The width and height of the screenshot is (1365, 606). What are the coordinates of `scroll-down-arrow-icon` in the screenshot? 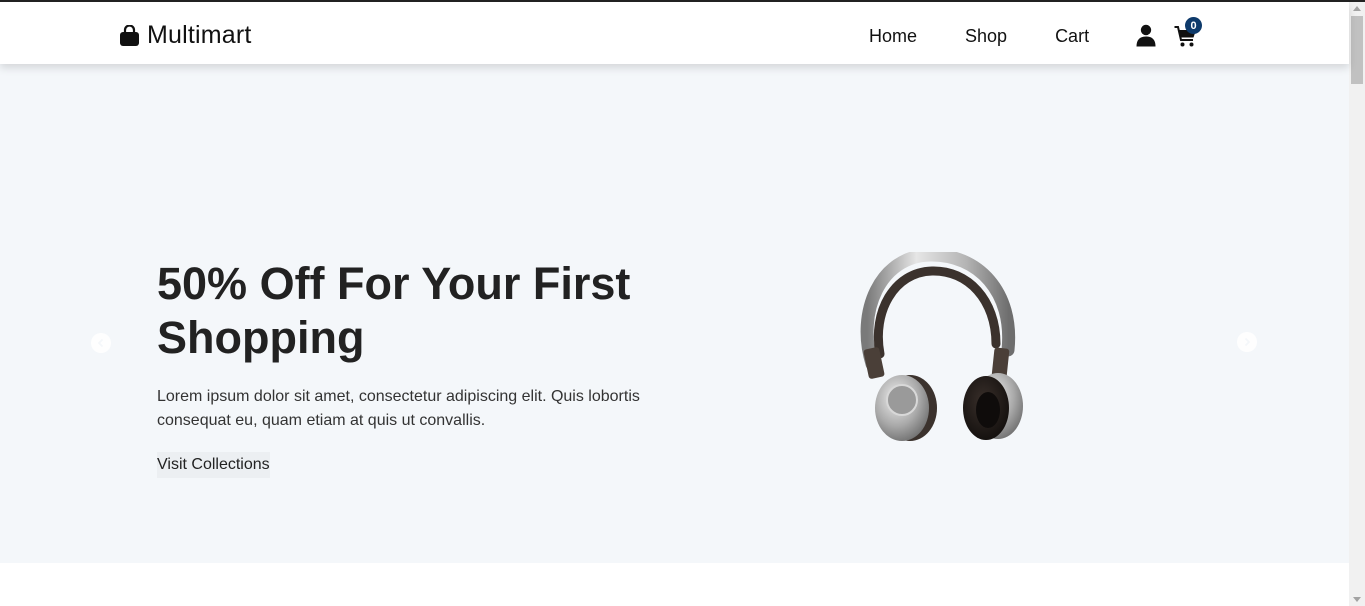 It's located at (1357, 599).